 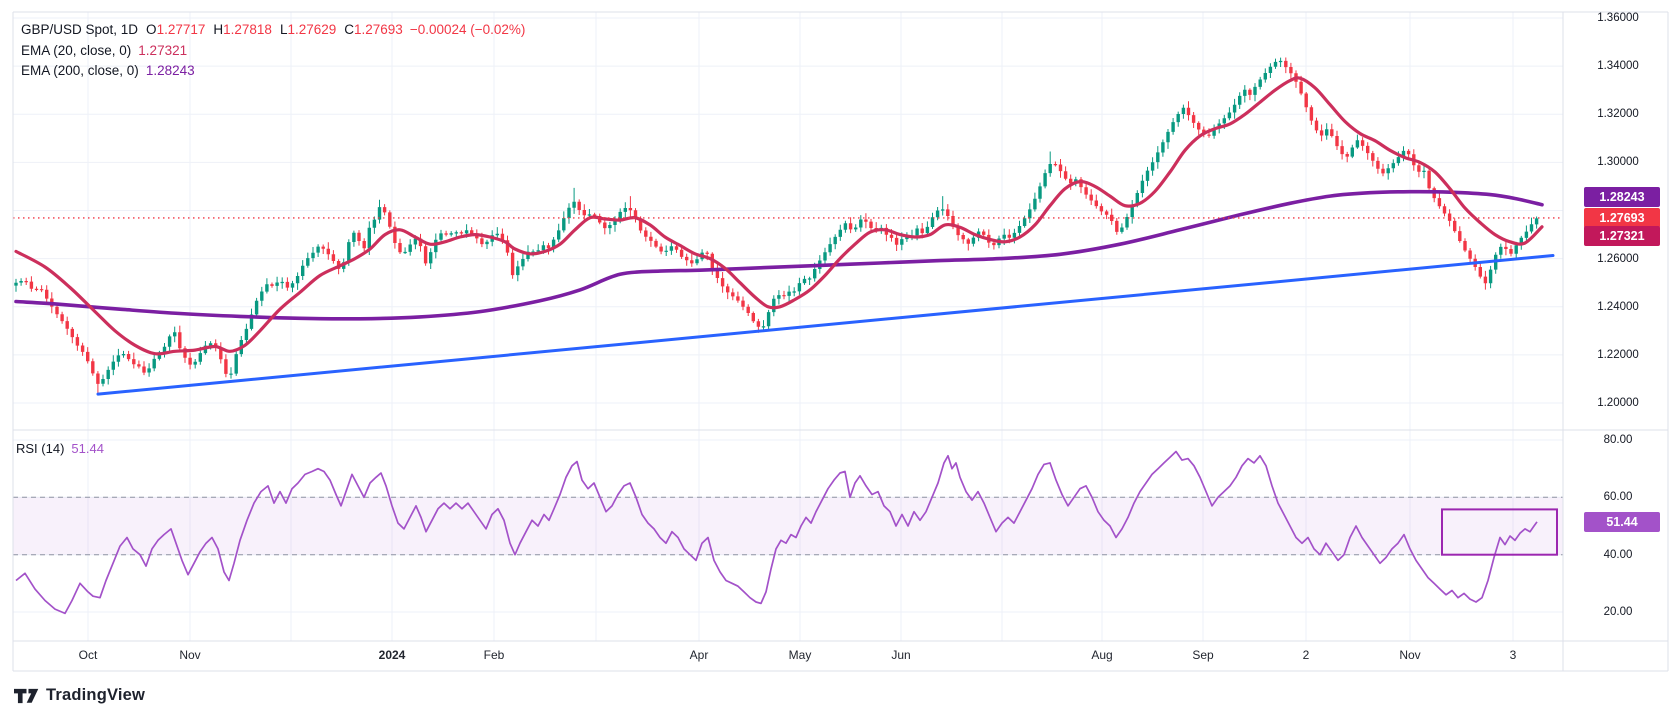 I want to click on time-axis-label: 3, so click(x=1513, y=655).